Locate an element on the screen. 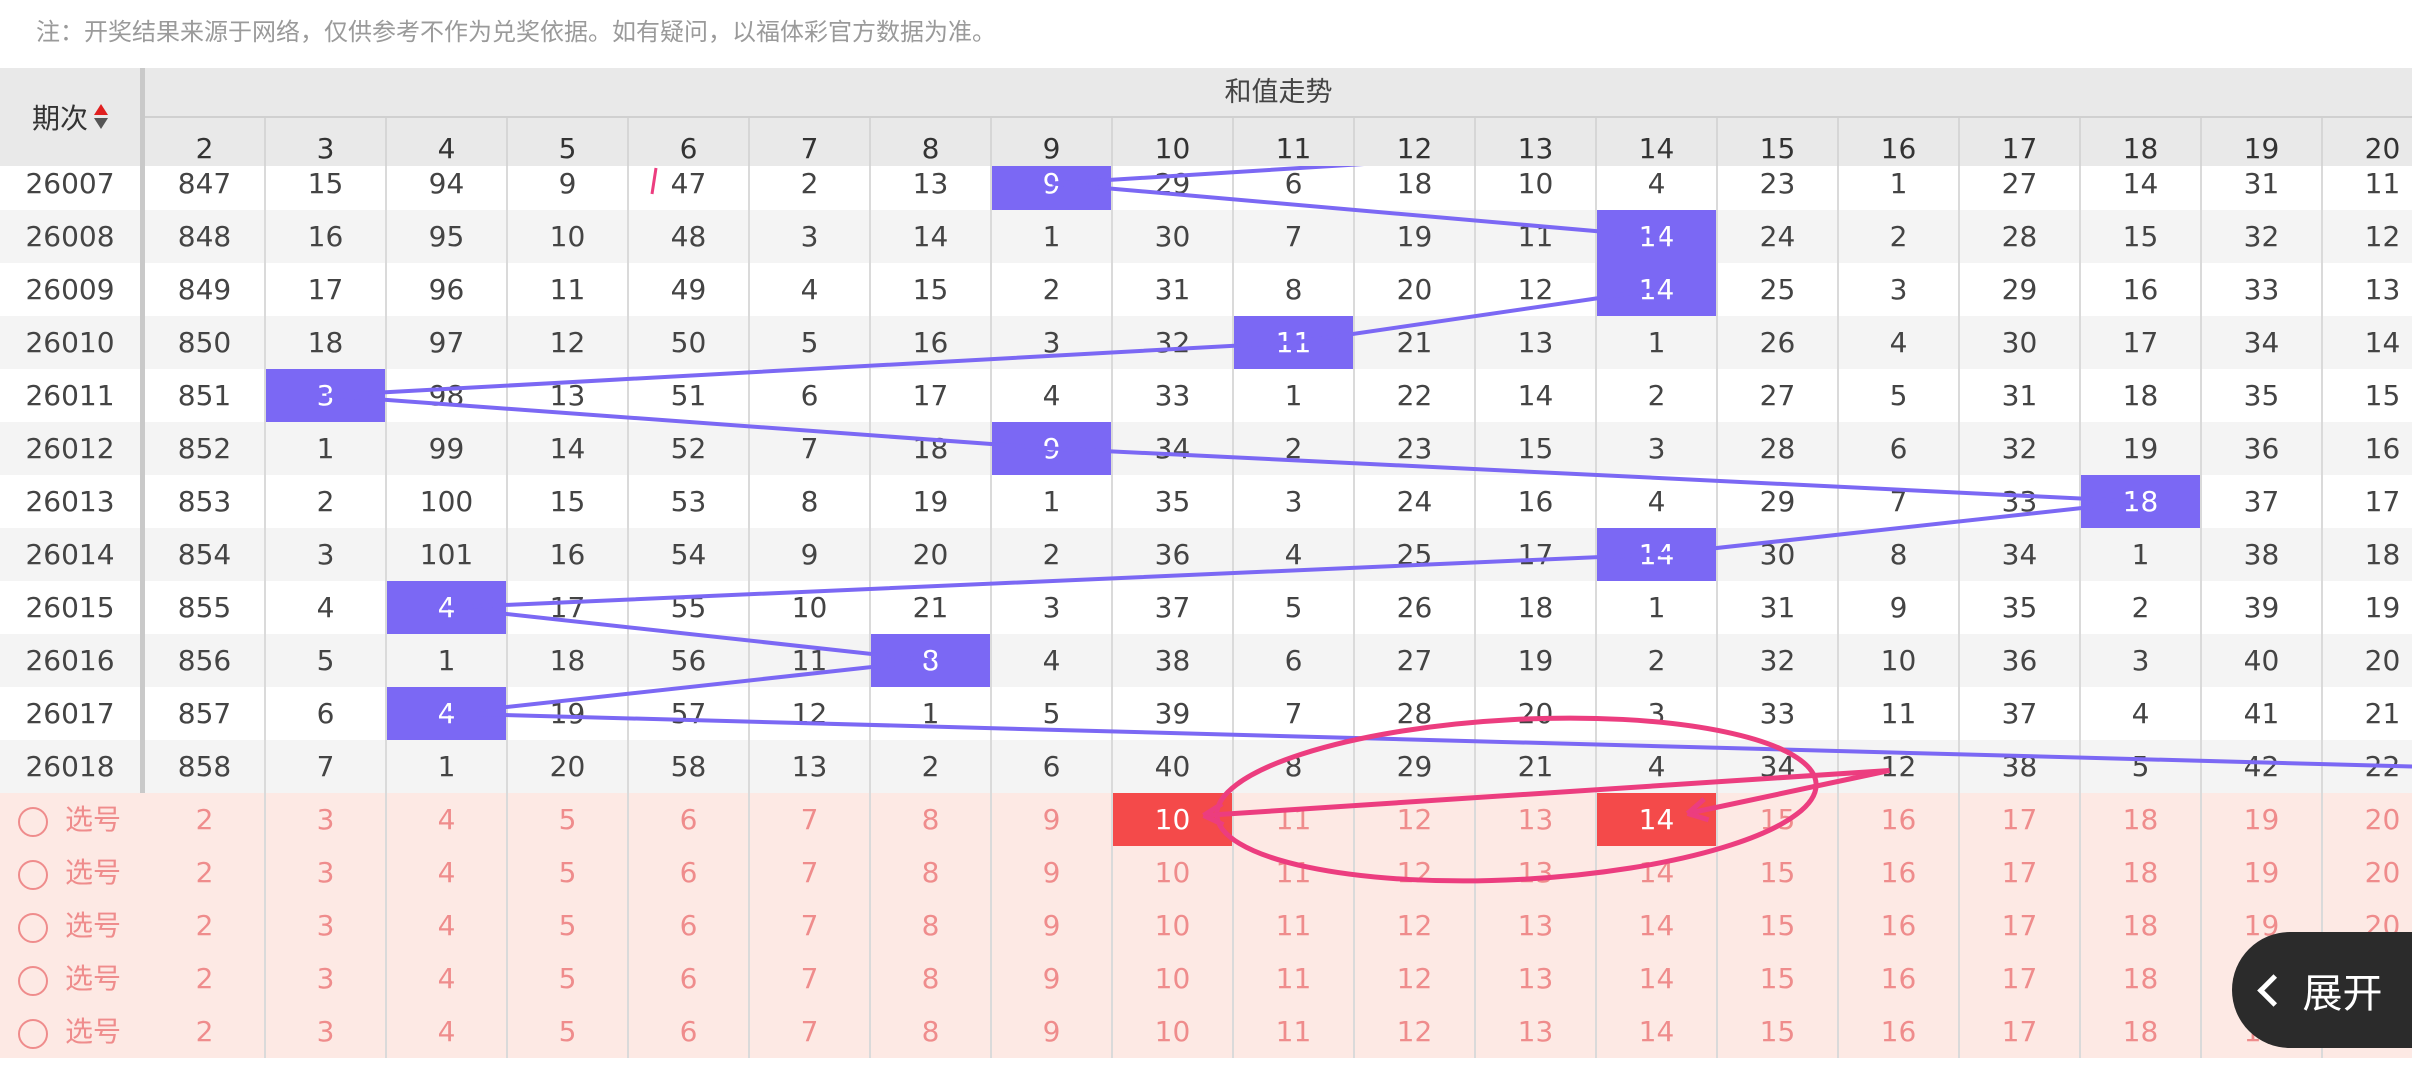 This screenshot has height=1084, width=2412. value-cell: 31 is located at coordinates (1173, 289).